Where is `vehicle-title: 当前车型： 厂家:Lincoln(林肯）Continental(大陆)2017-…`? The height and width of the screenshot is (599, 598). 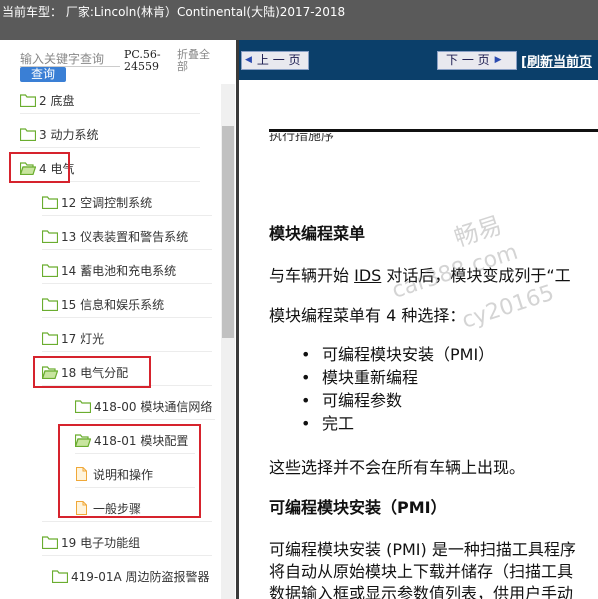 vehicle-title: 当前车型： 厂家:Lincoln(林肯）Continental(大陆)2017-… is located at coordinates (174, 12).